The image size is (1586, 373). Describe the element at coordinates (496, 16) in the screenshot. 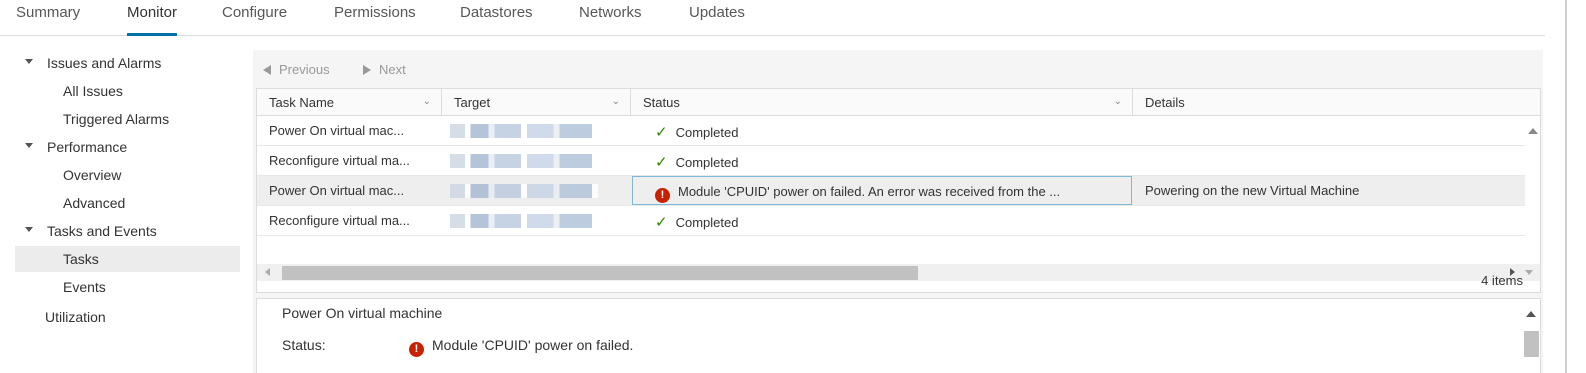

I see `tab-datastores: Datastores` at that location.